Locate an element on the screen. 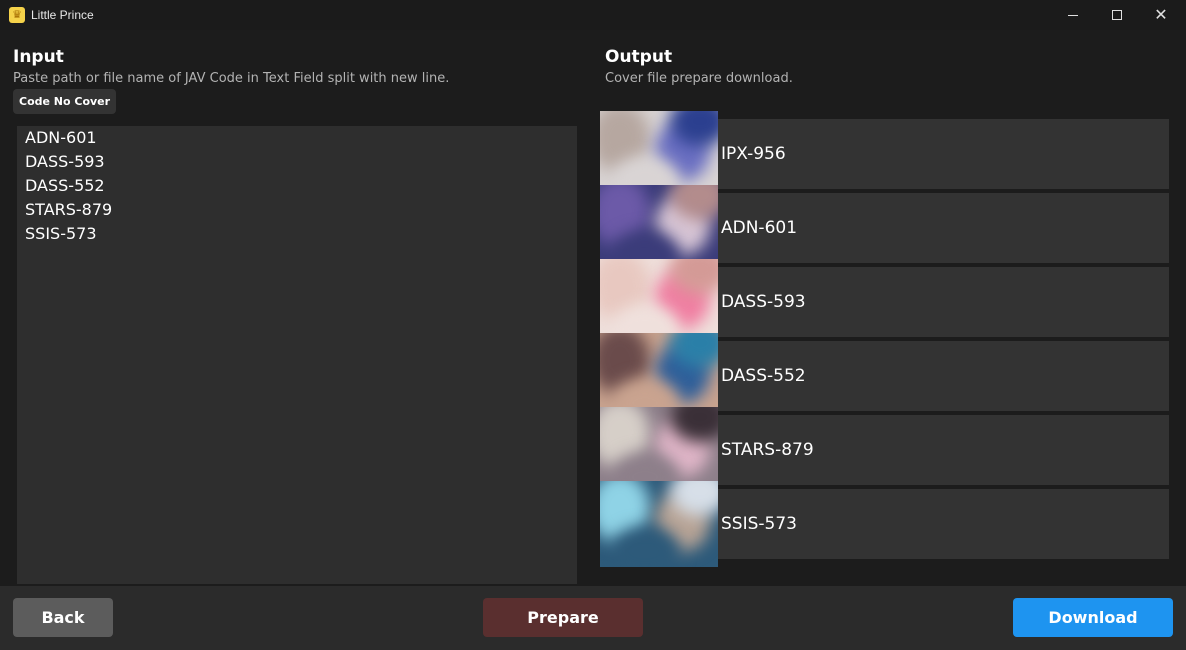 Image resolution: width=1186 pixels, height=650 pixels. crown-icon: ♛ is located at coordinates (17, 15).